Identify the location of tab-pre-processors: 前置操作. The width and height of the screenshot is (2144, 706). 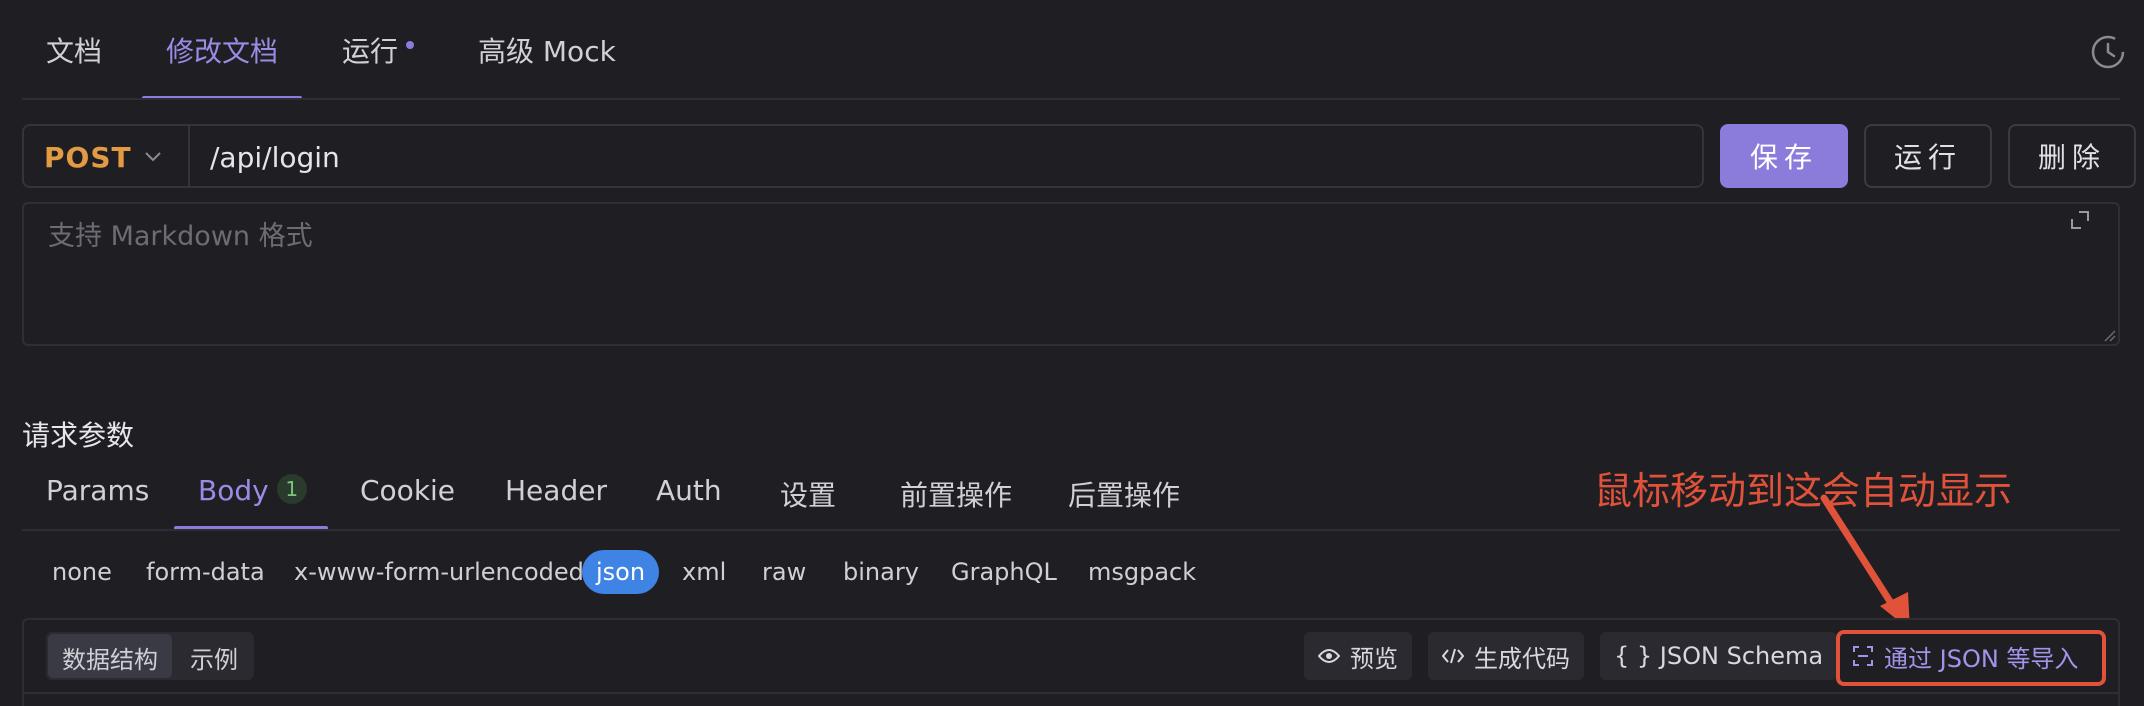
(956, 494).